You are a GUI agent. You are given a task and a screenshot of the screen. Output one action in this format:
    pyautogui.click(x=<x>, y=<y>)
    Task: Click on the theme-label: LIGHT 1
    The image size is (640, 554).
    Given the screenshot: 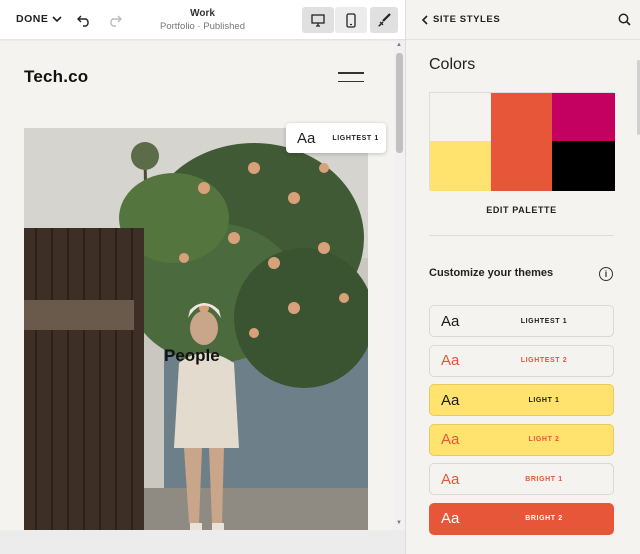 What is the action you would take?
    pyautogui.click(x=544, y=400)
    